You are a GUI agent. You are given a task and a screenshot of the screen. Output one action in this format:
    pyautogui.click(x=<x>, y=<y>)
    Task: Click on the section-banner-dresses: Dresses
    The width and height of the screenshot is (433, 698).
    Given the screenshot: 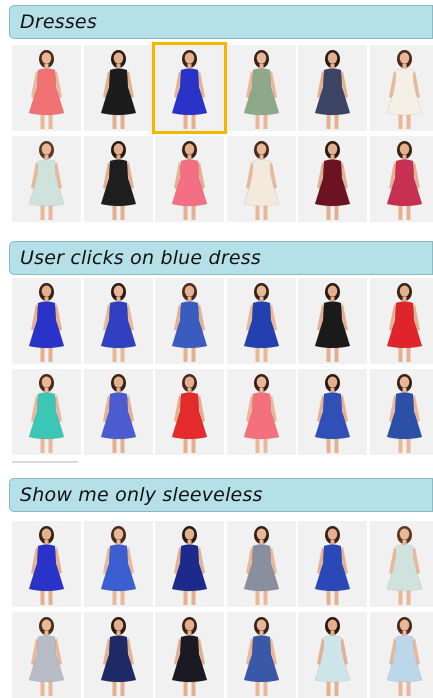 What is the action you would take?
    pyautogui.click(x=221, y=22)
    